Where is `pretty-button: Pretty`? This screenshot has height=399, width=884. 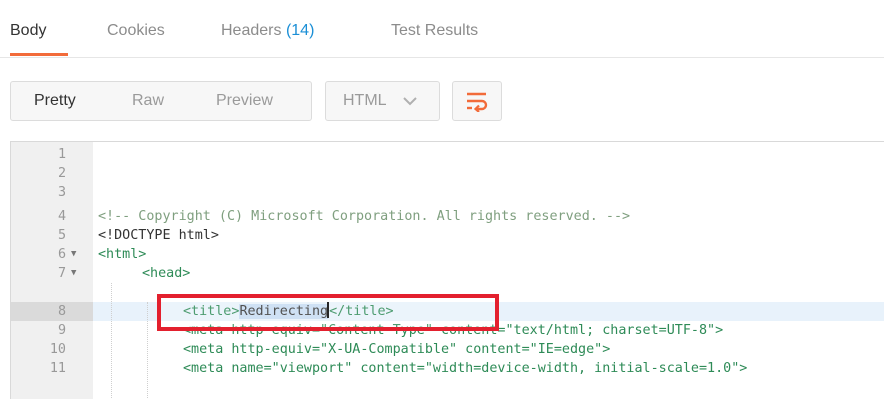 pretty-button: Pretty is located at coordinates (55, 101).